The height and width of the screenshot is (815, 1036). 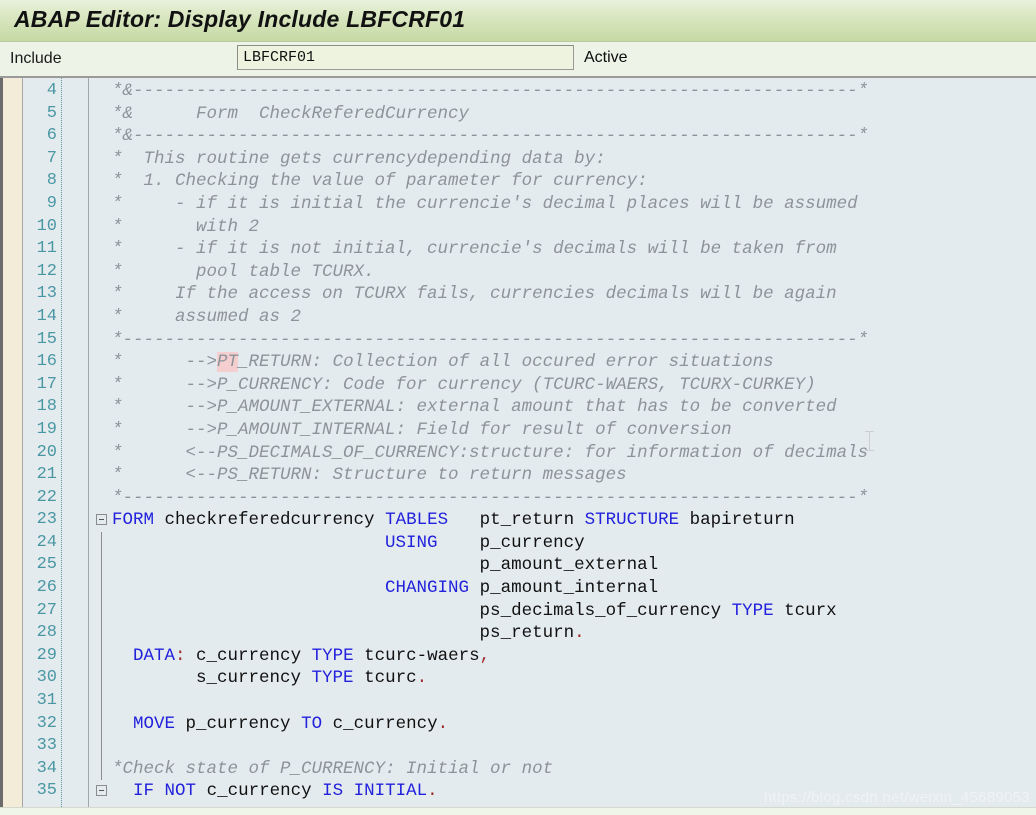 I want to click on editor-bottom-edge, so click(x=518, y=811).